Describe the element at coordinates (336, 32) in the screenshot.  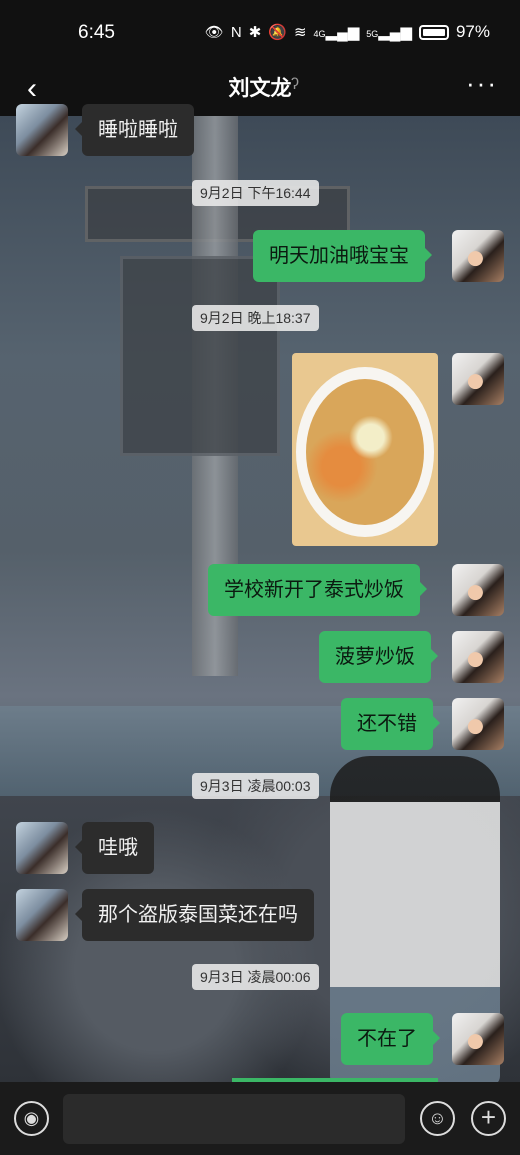
I see `signal-icon-a: 4G▂▄▆` at that location.